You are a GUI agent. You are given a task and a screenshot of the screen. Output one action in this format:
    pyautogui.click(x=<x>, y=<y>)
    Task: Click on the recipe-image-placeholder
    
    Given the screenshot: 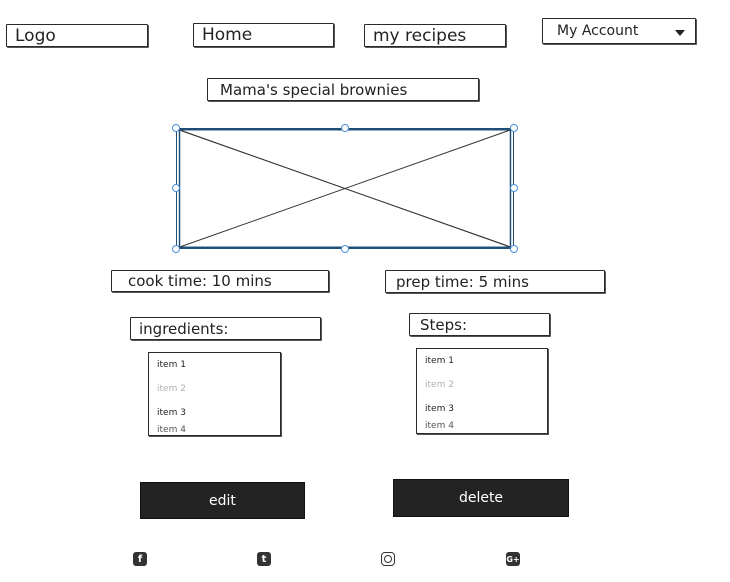 What is the action you would take?
    pyautogui.click(x=345, y=188)
    